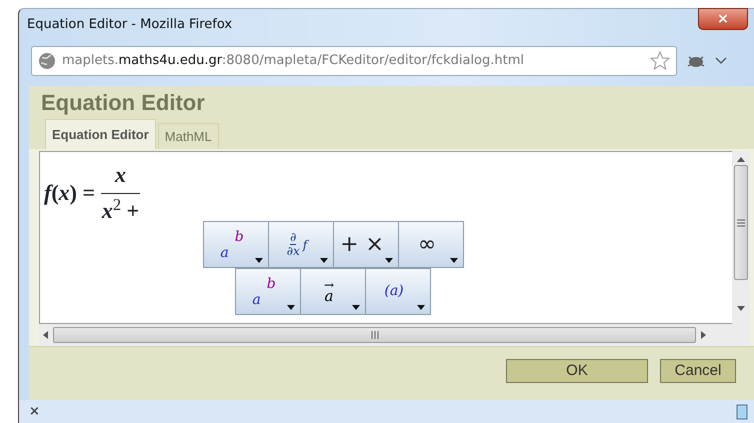 The image size is (754, 423). I want to click on vertical-scrollbar, so click(741, 248).